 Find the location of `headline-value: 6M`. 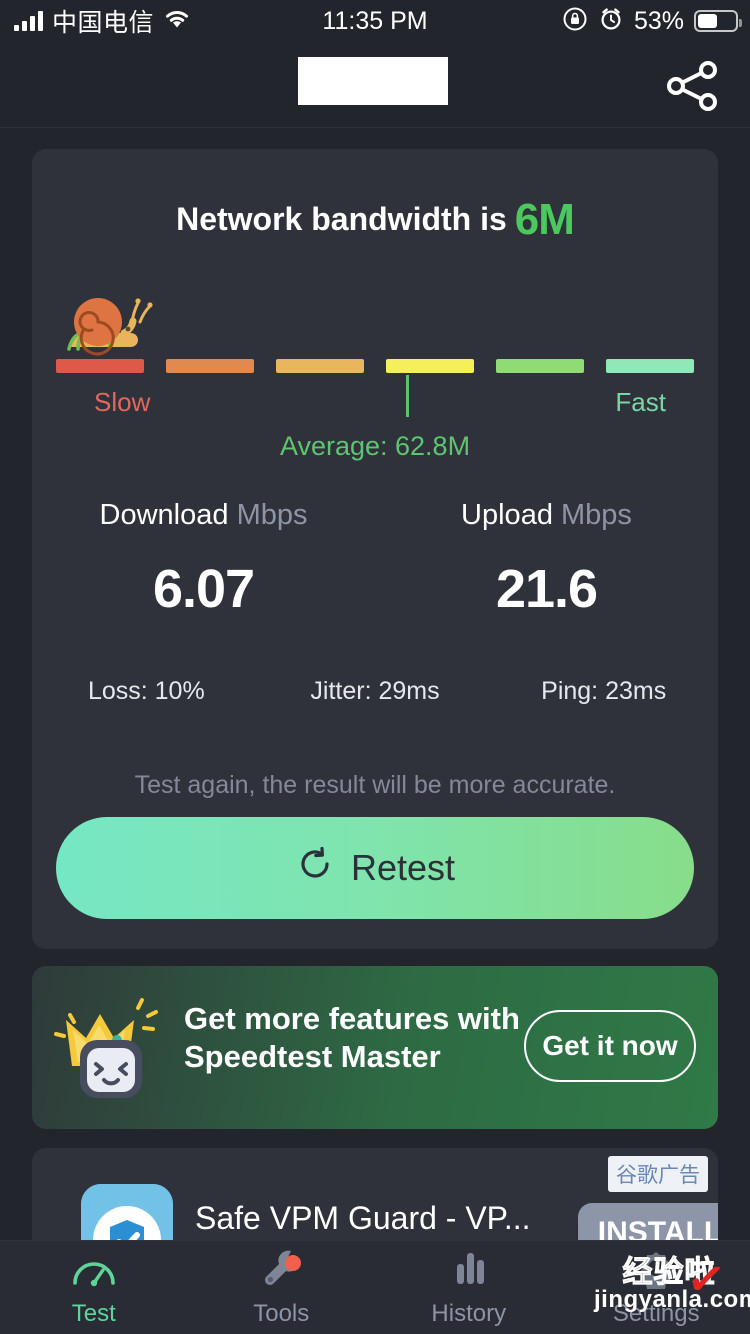

headline-value: 6M is located at coordinates (544, 219).